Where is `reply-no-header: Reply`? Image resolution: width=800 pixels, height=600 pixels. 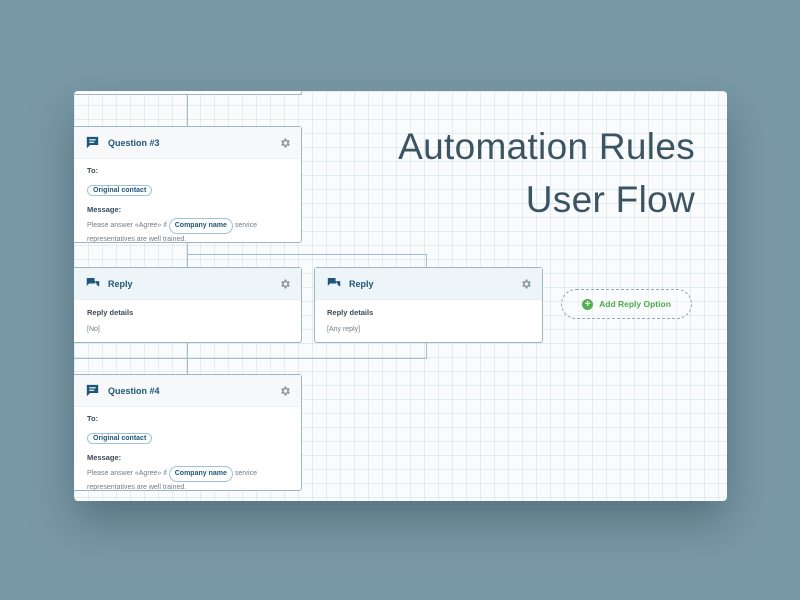 reply-no-header: Reply is located at coordinates (187, 284).